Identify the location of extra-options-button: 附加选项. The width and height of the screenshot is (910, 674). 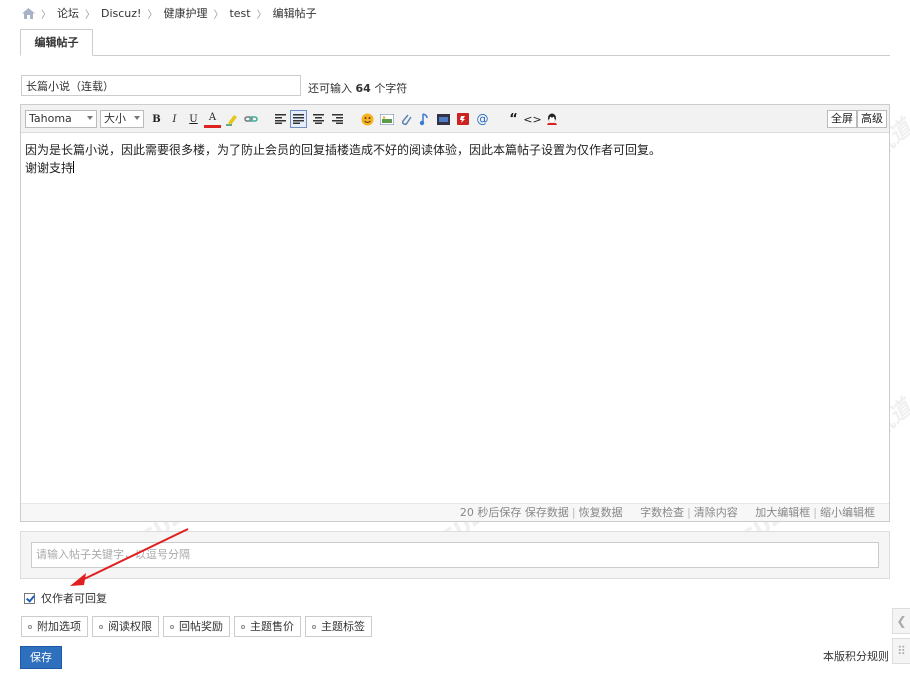
(54, 626).